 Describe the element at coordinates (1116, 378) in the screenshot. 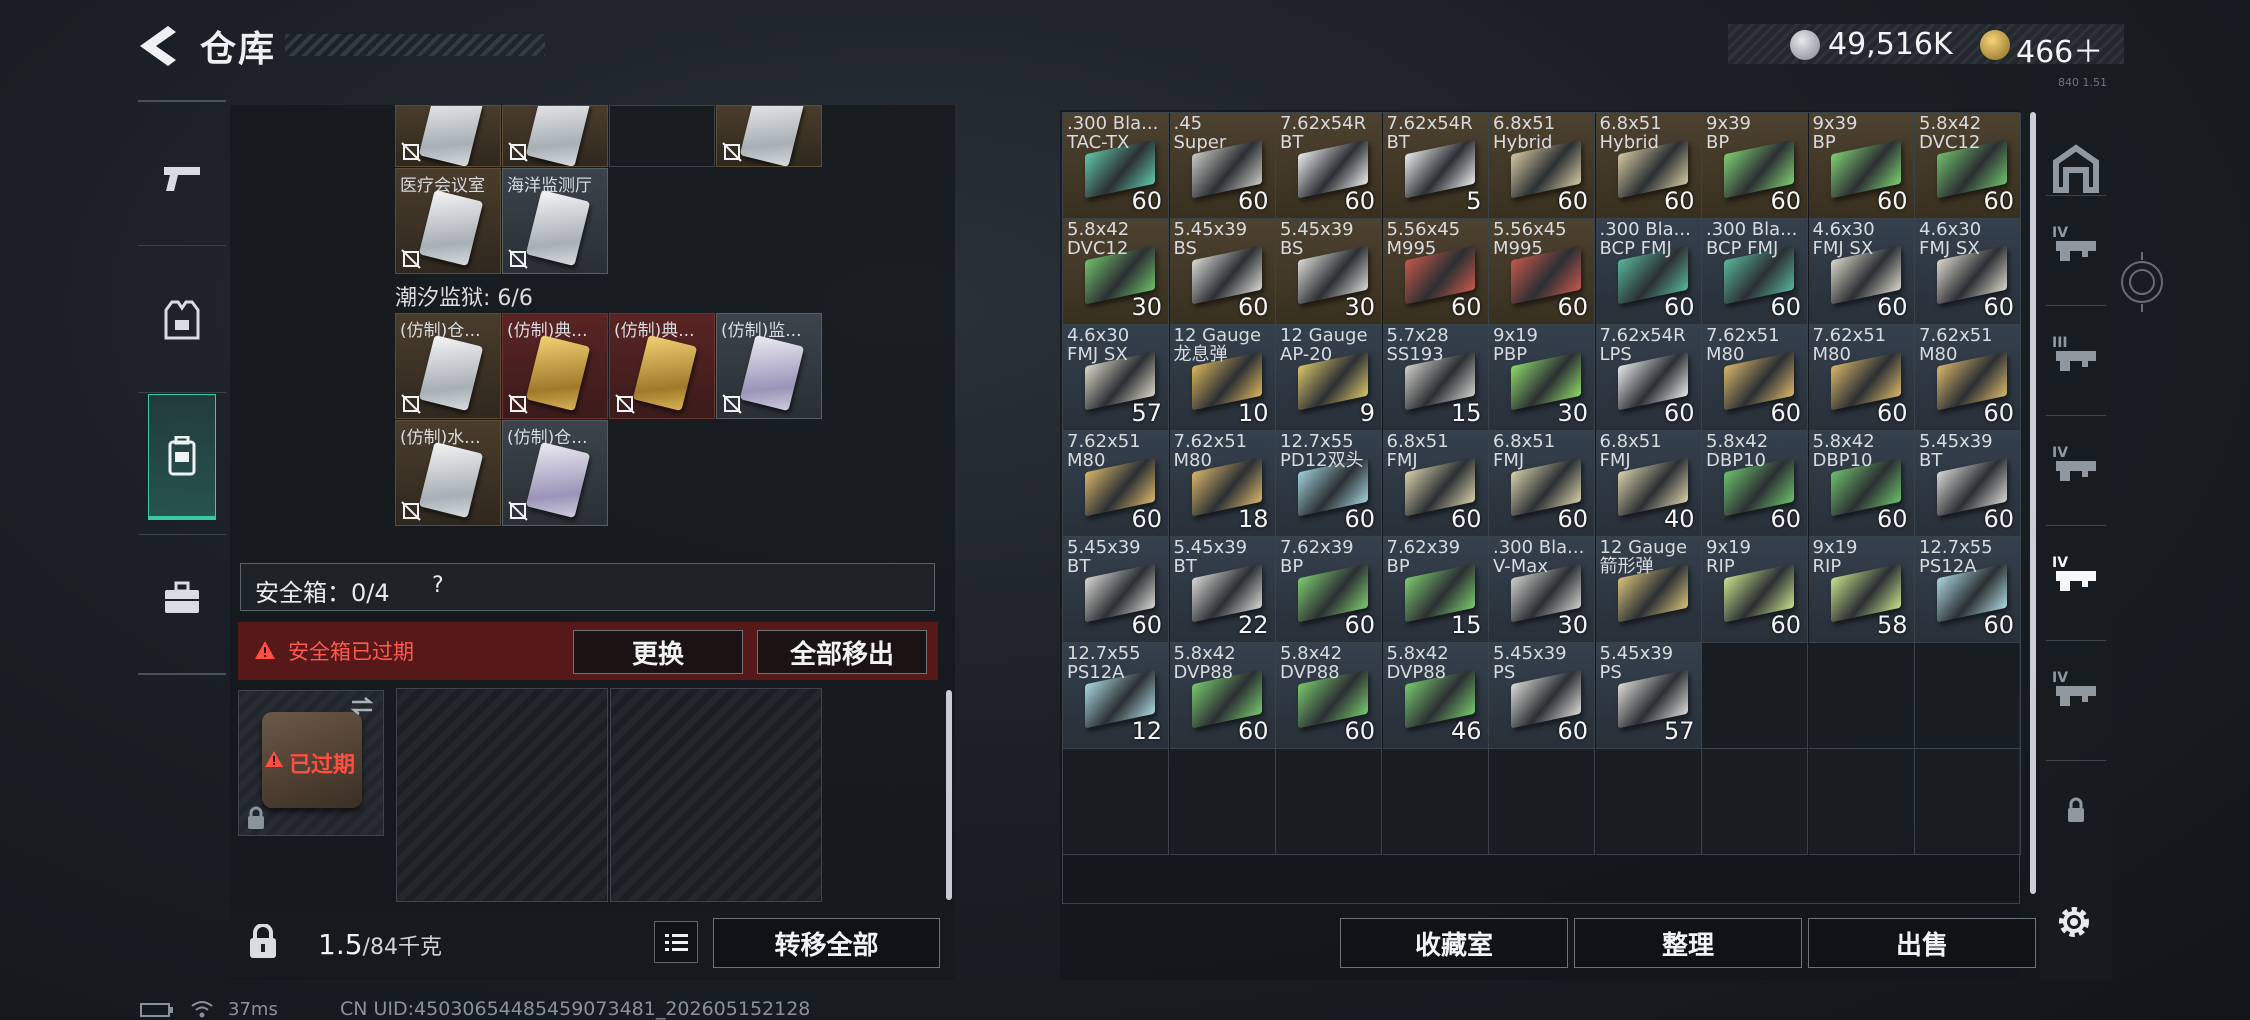

I see `ammo-item: 4.6x30 FMJ SX 57` at that location.